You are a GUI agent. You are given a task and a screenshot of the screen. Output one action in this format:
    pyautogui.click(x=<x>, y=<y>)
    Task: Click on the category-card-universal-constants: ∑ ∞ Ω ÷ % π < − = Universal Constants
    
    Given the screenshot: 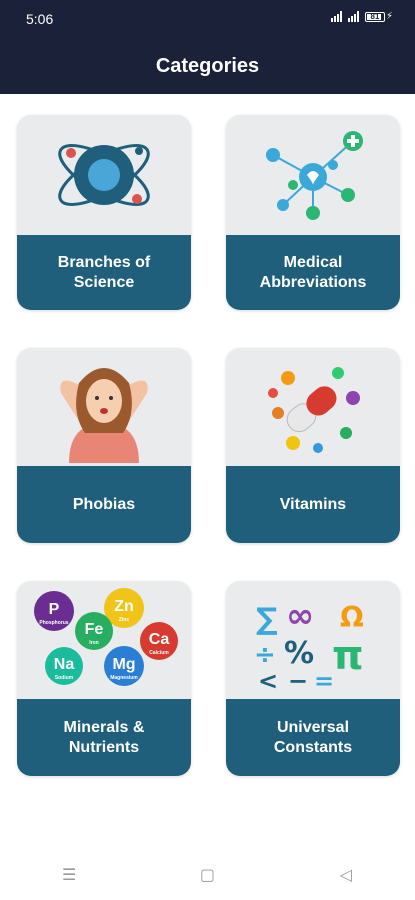 What is the action you would take?
    pyautogui.click(x=313, y=678)
    